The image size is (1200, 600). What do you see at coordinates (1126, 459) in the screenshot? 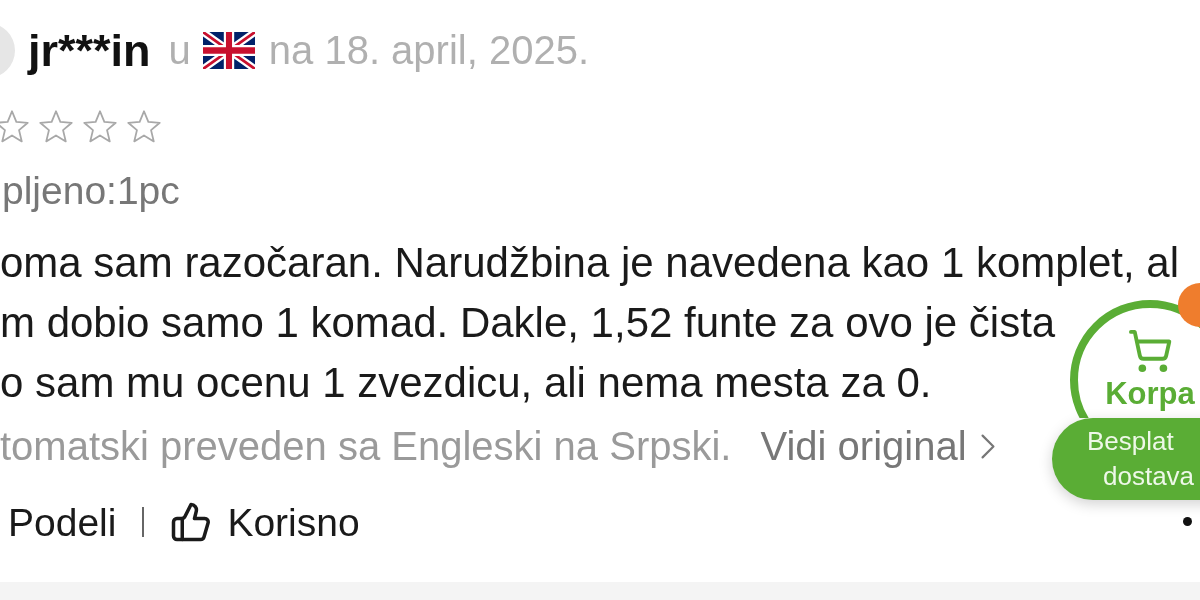
I see `free-delivery-badge: Besplat dostava` at bounding box center [1126, 459].